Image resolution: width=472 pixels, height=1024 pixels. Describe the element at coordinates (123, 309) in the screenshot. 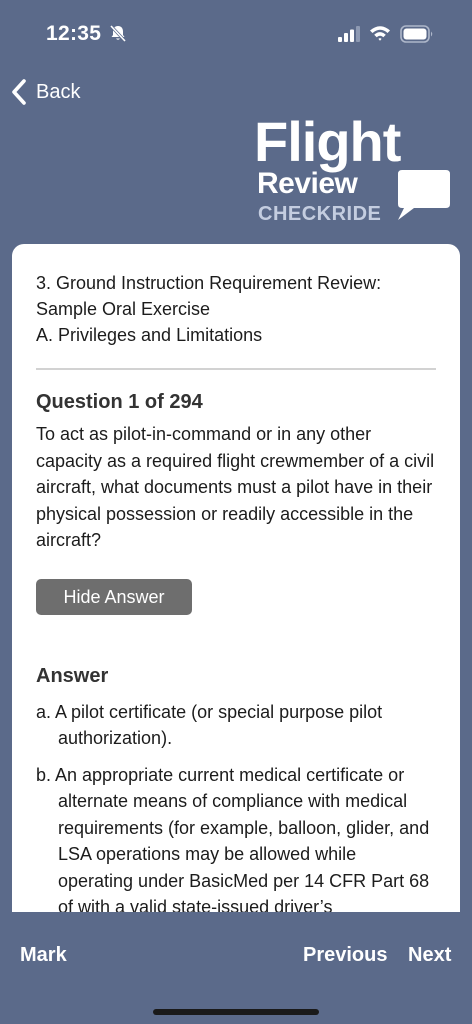

I see `section-subtitle: Sample Oral Exercise` at that location.